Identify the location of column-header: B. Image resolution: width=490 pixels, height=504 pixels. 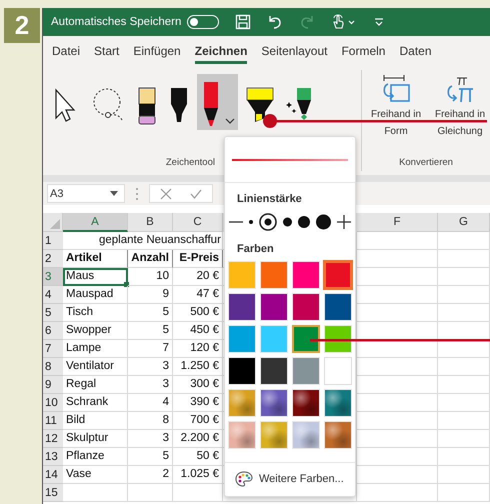
(150, 222).